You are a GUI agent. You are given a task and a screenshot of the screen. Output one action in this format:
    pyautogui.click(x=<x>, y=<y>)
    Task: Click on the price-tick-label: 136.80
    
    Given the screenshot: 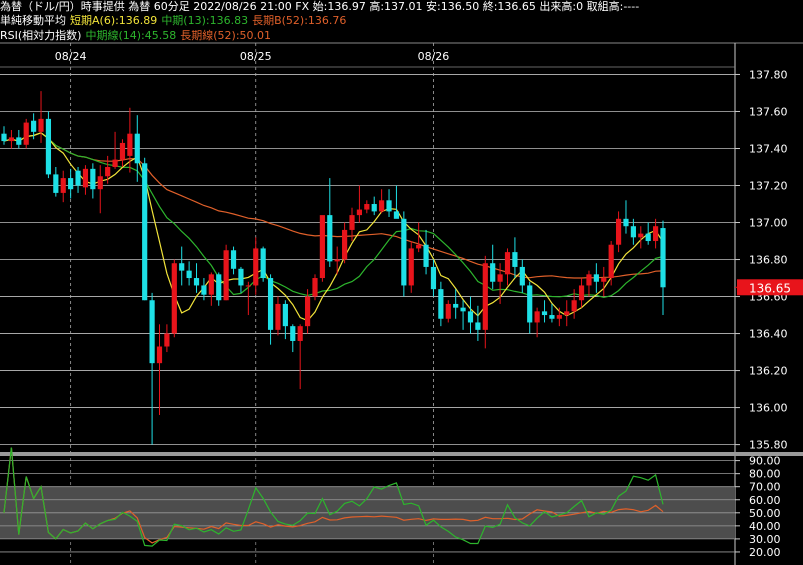 What is the action you would take?
    pyautogui.click(x=768, y=260)
    